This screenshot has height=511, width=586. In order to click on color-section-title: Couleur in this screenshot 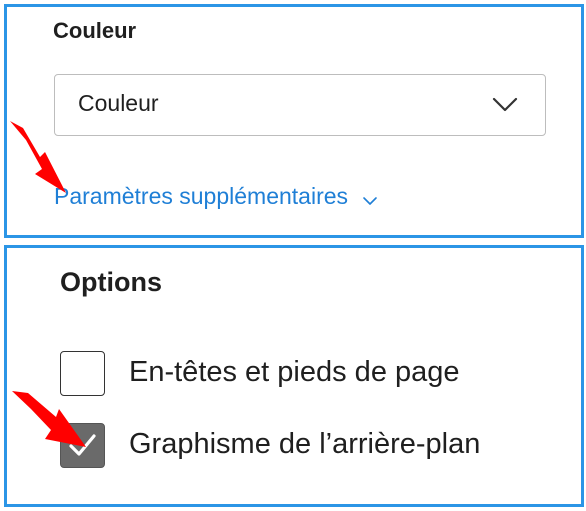, I will do `click(95, 30)`.